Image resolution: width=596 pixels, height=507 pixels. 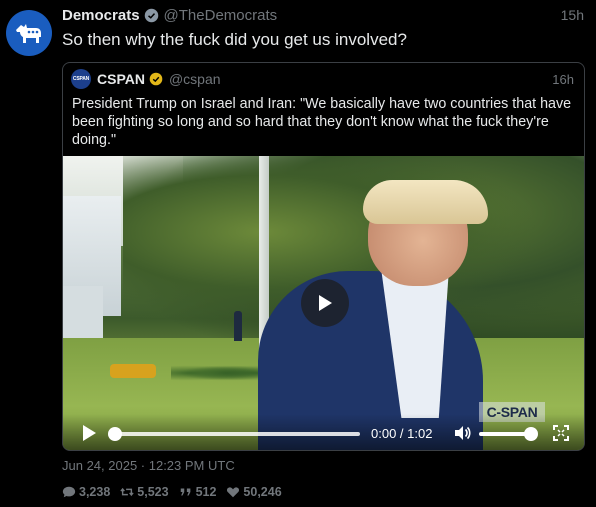 I want to click on video-frame-bushes, so click(x=221, y=373).